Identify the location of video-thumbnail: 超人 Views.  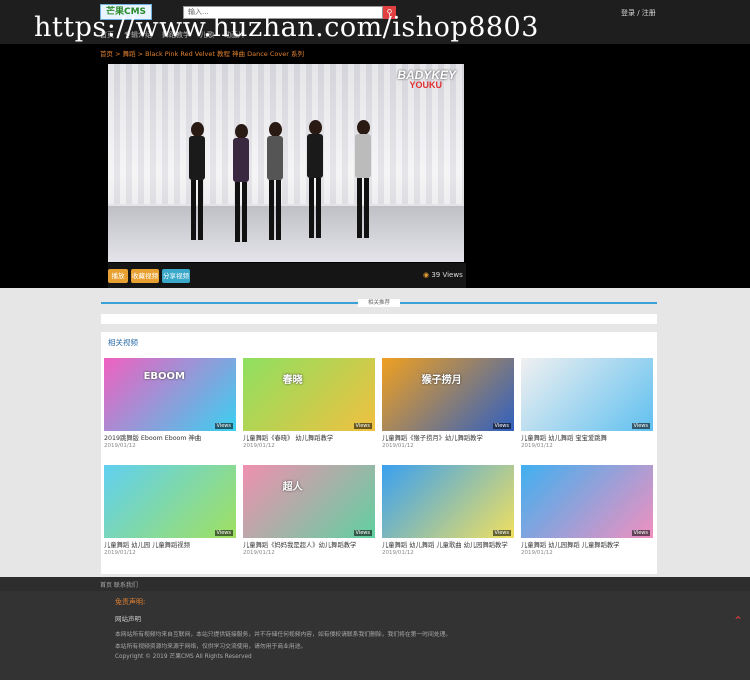
(309, 501).